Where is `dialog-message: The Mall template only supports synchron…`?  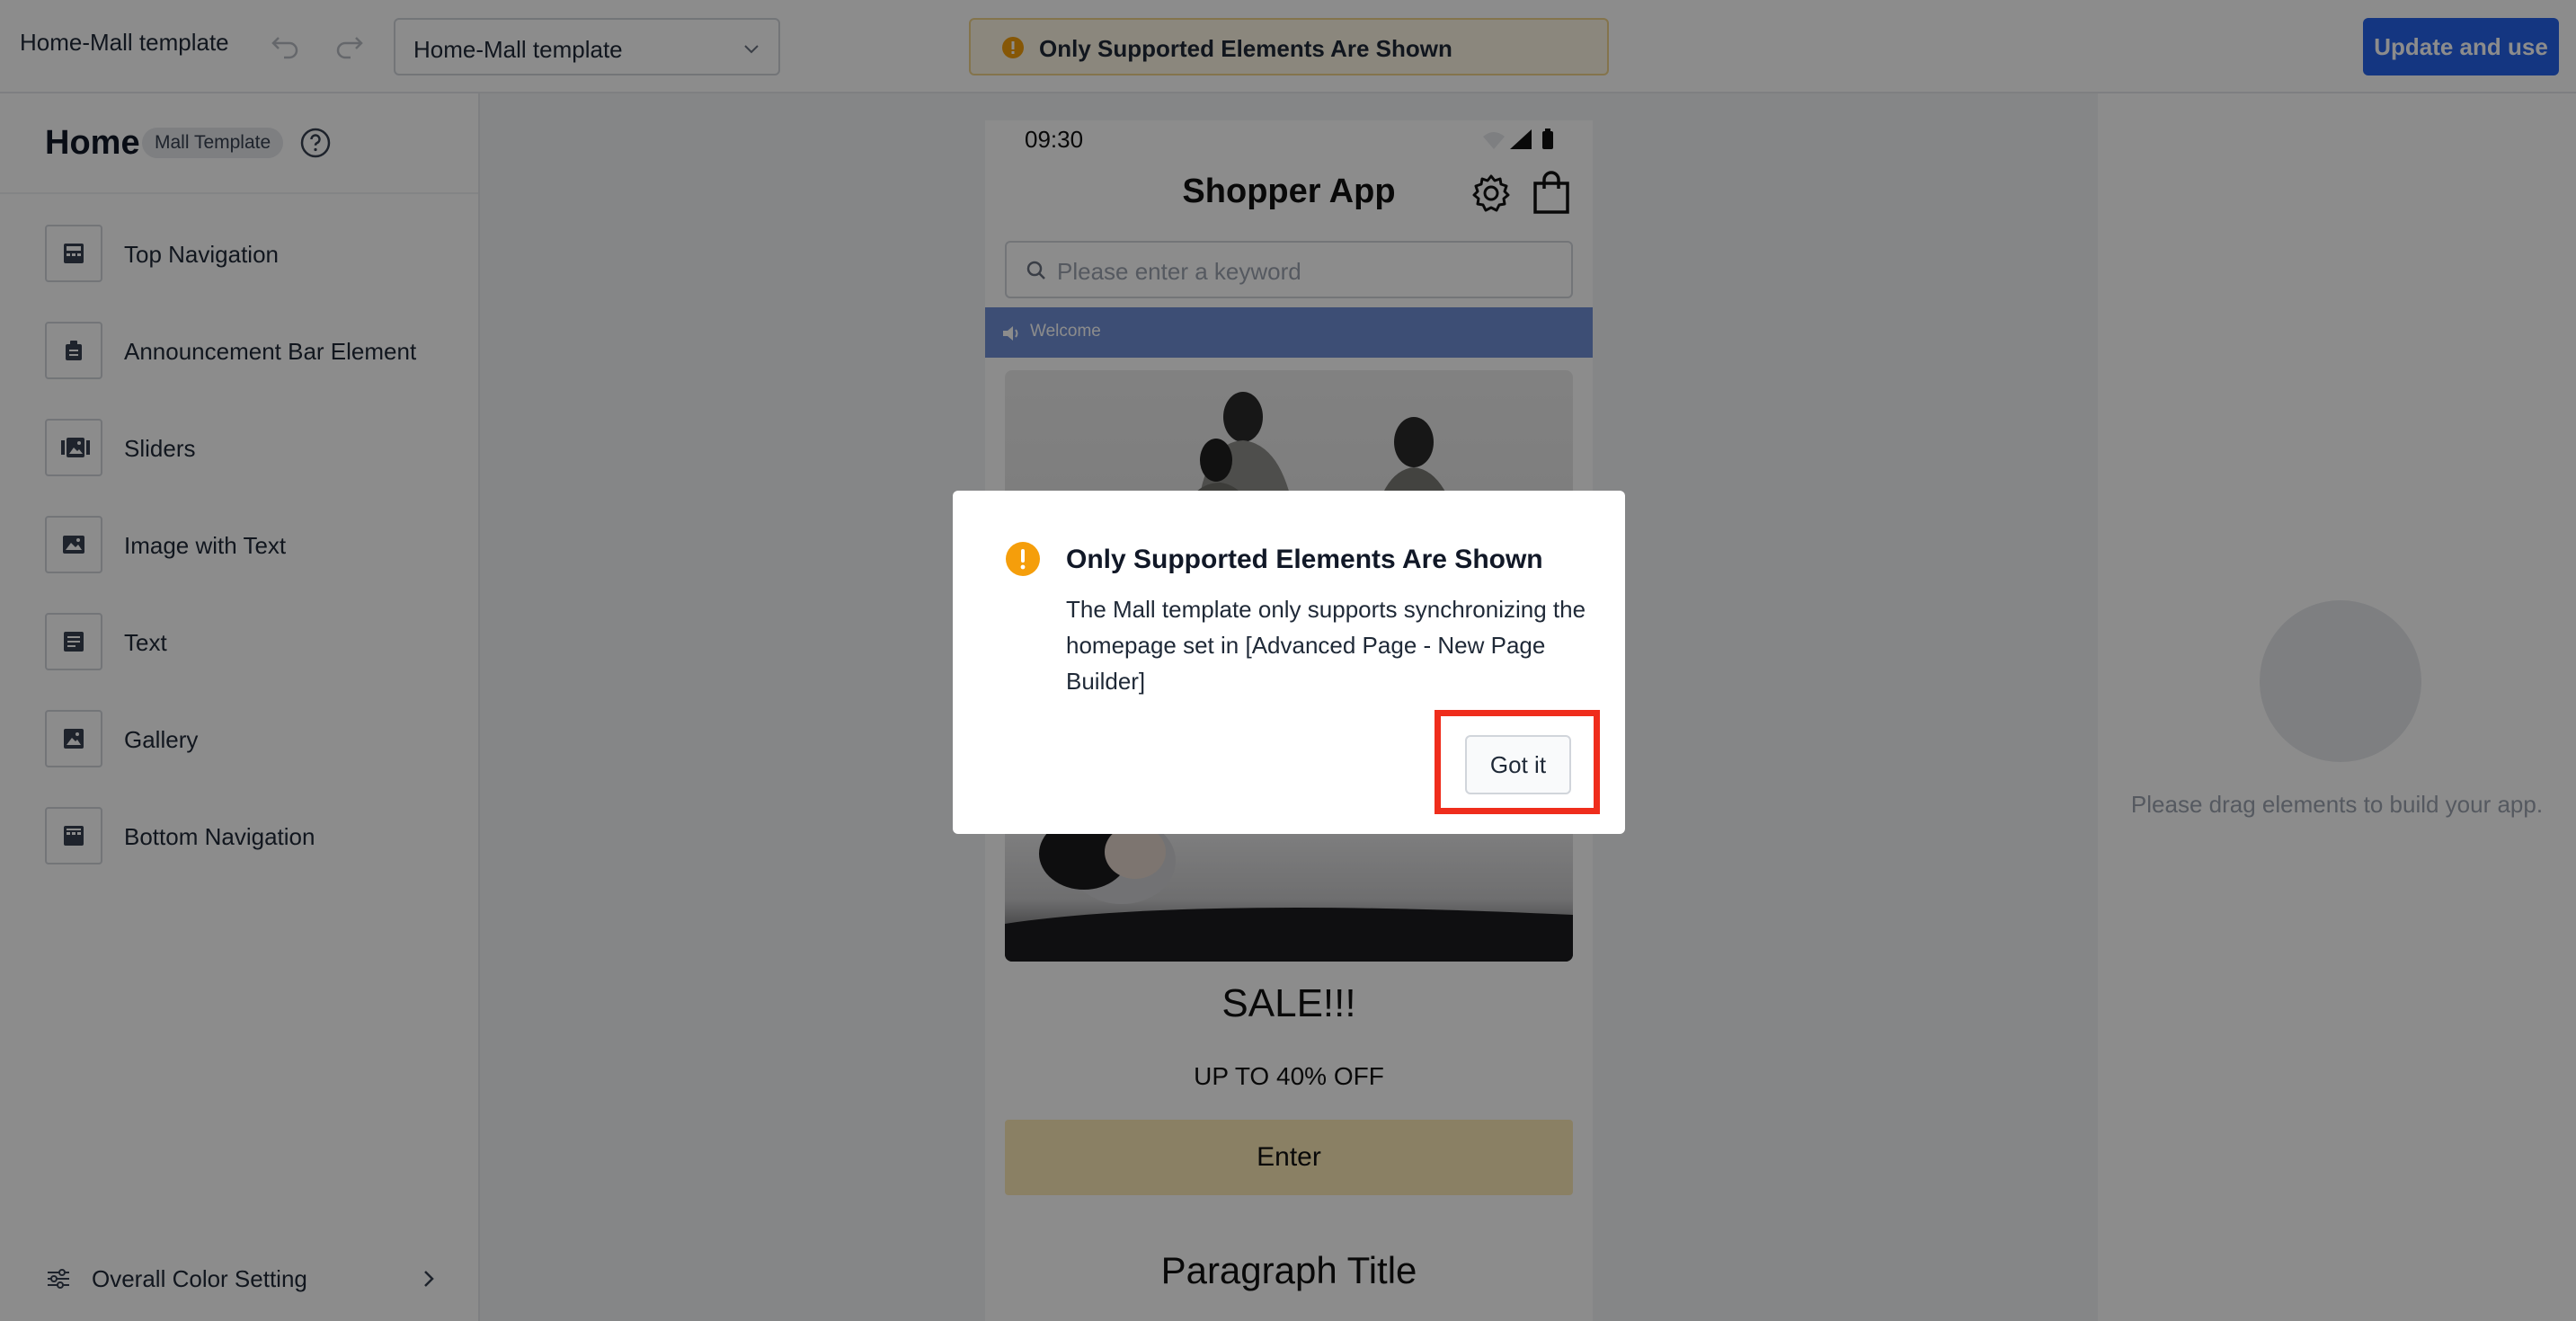
dialog-message: The Mall template only supports synchron… is located at coordinates (1326, 645).